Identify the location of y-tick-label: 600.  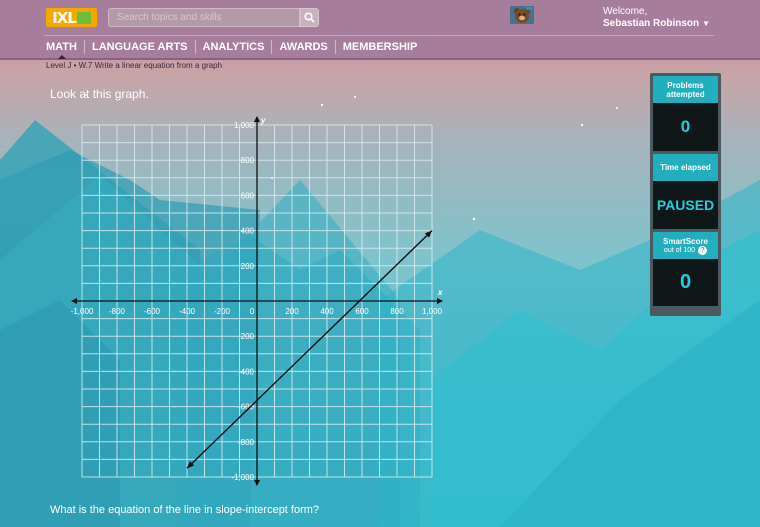
(248, 195).